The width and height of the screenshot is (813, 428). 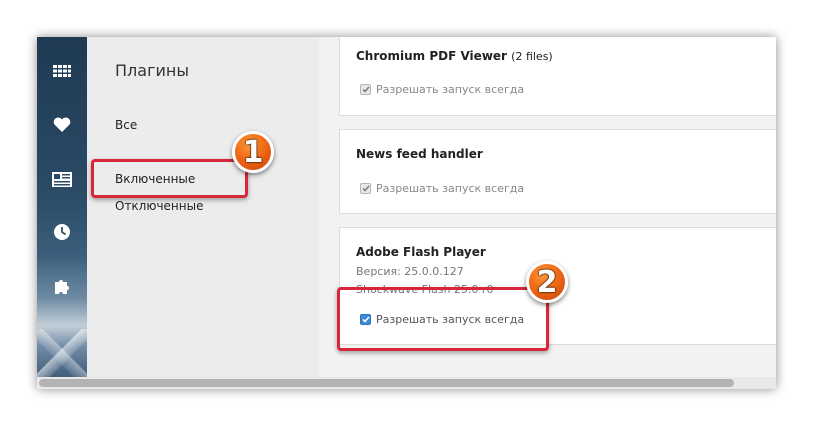 I want to click on horizontal-scrollbar, so click(x=406, y=383).